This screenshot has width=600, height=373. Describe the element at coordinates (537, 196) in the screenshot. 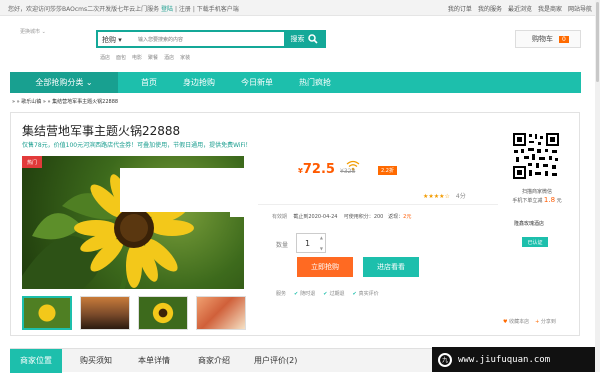

I see `qr-caption: 扫描商家微信 手机下单立减 1.8 元` at that location.